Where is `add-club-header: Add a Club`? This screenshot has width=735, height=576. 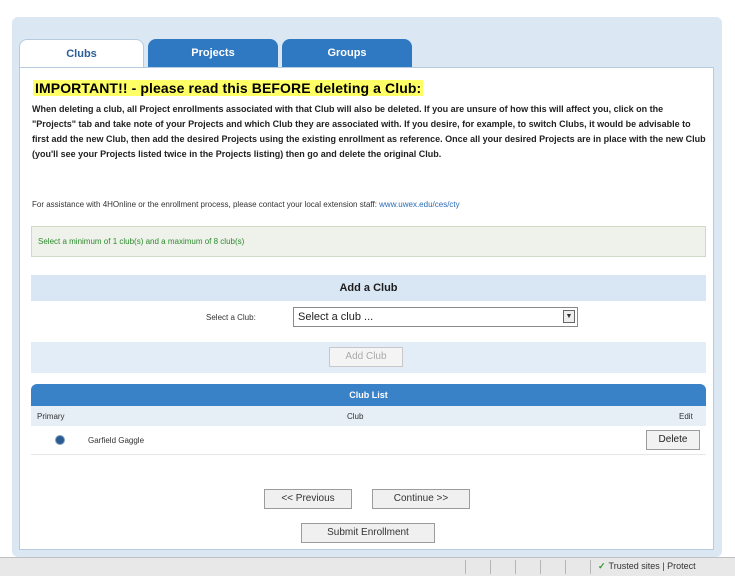
add-club-header: Add a Club is located at coordinates (368, 288).